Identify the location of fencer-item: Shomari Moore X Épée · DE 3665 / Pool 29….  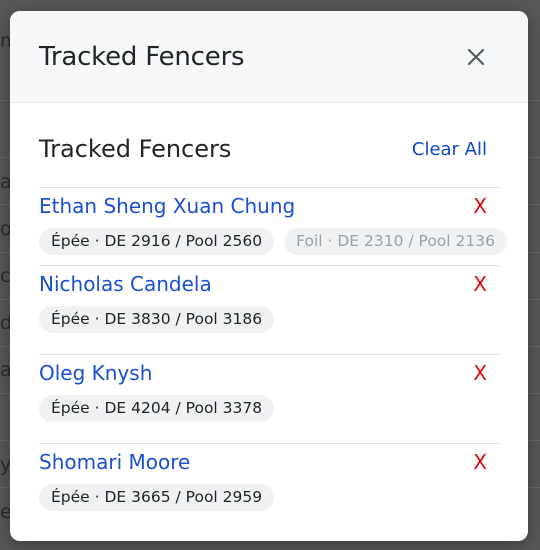
(269, 487).